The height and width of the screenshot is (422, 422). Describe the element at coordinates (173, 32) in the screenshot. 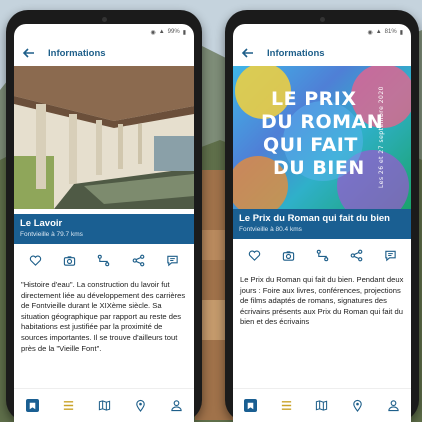

I see `battery-level: 99%` at that location.